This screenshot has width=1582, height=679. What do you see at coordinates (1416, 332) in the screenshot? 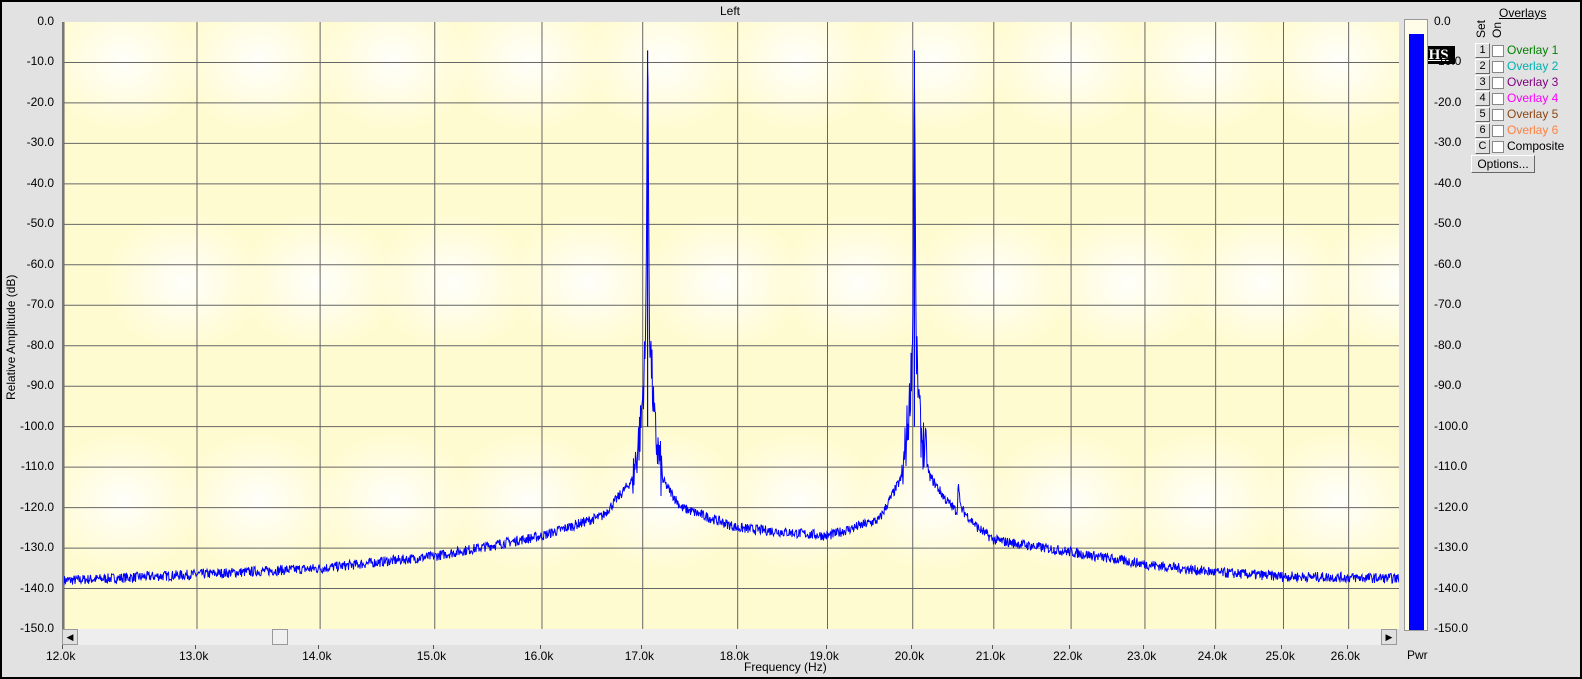
I see `power-meter-fill` at bounding box center [1416, 332].